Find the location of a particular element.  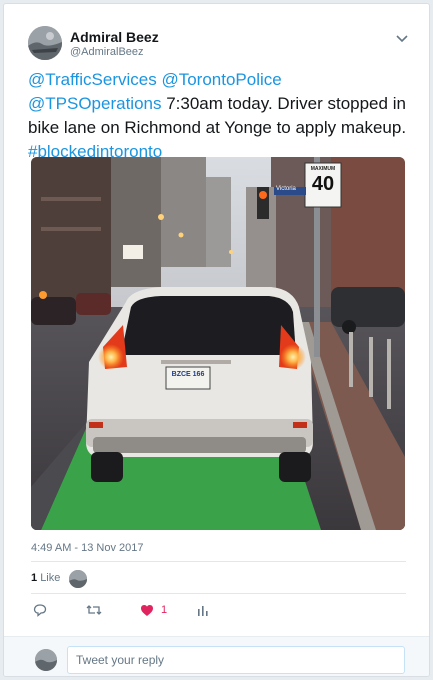

street-sign: Victoria is located at coordinates (286, 189).